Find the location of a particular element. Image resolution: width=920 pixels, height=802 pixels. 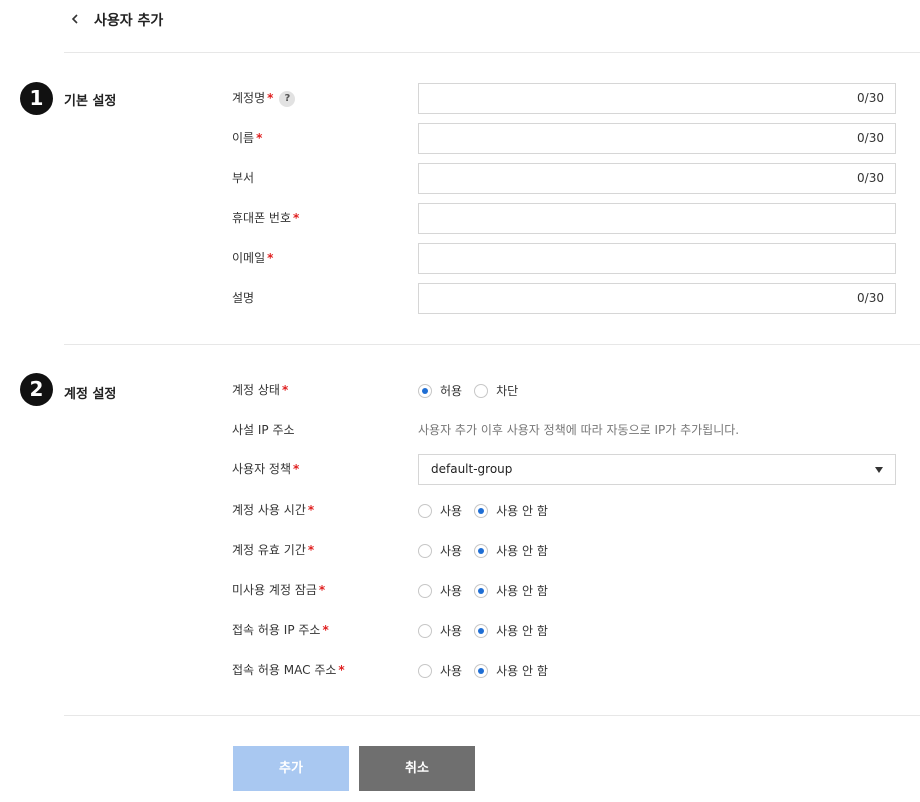

validity-period-radio-group: 사용 사용 안 함 is located at coordinates (489, 550).